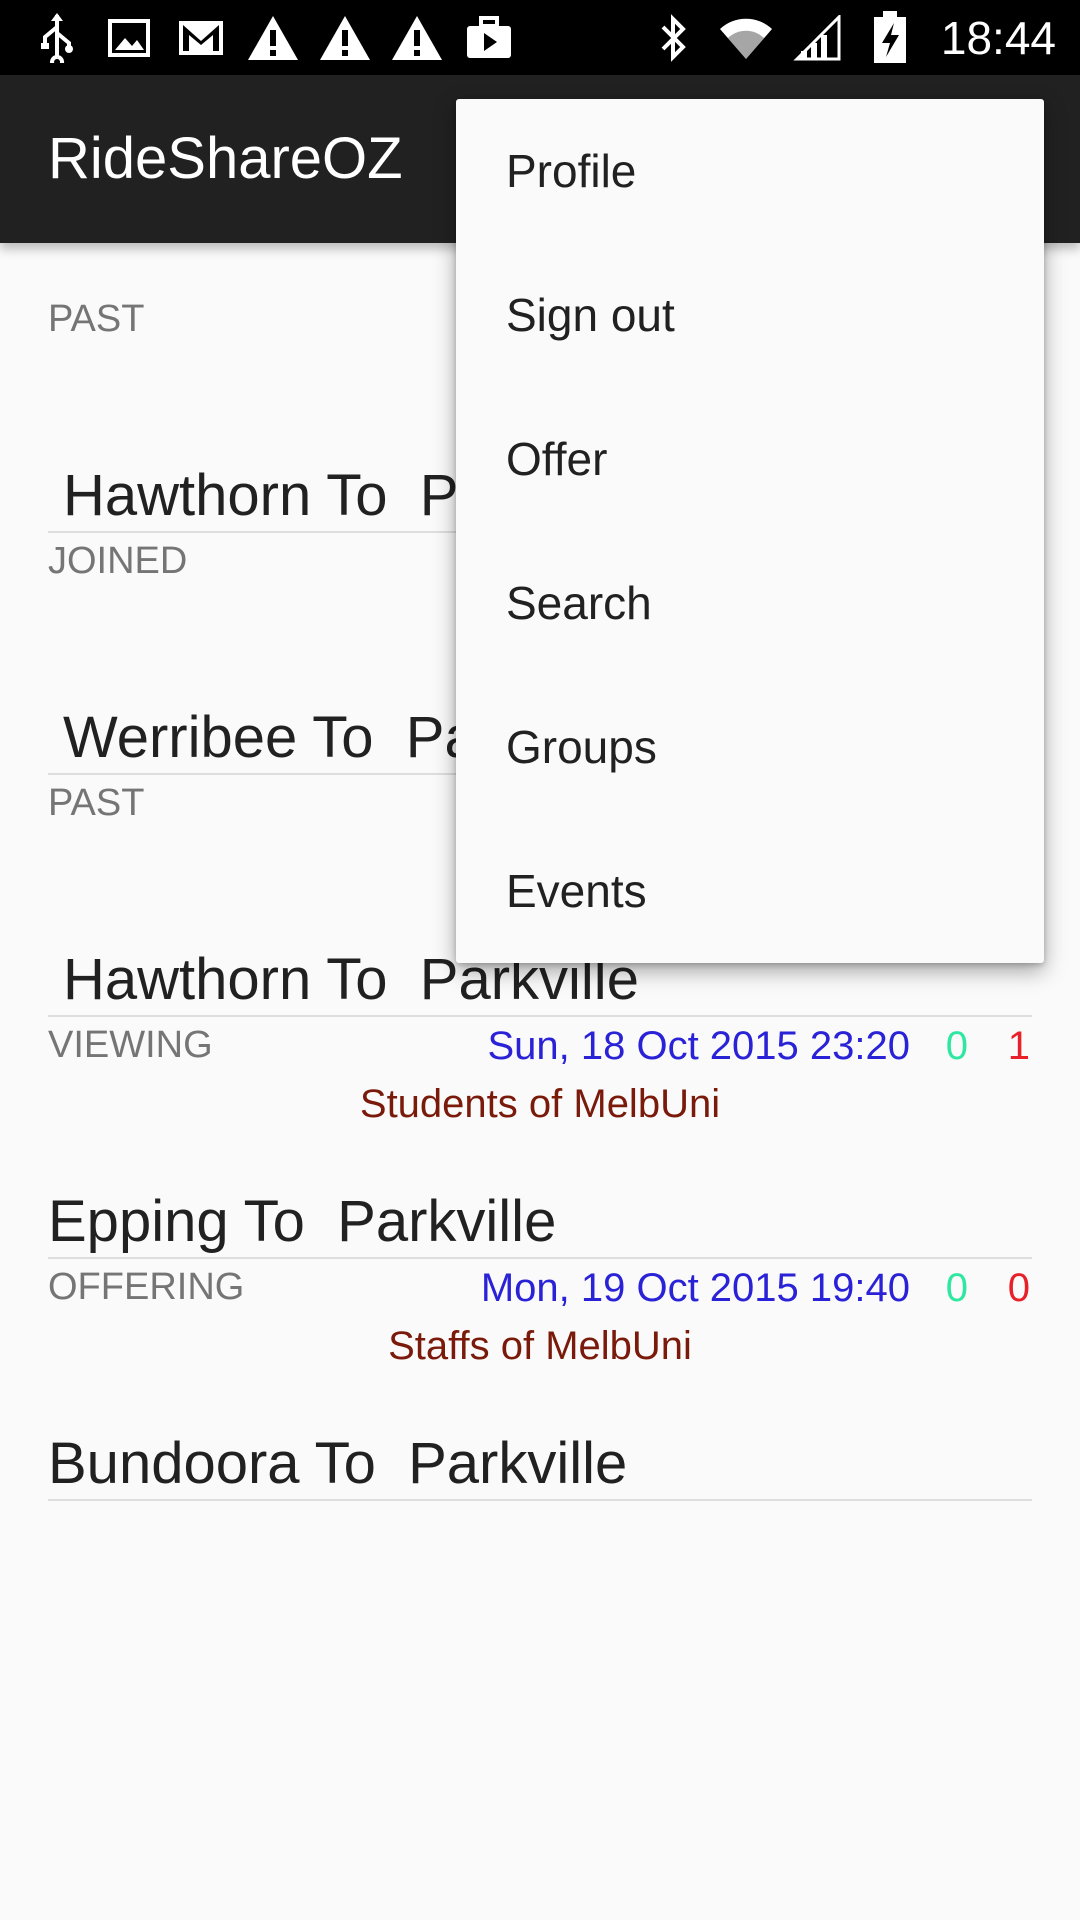  Describe the element at coordinates (1018, 1288) in the screenshot. I see `ride-requests-count: 0` at that location.